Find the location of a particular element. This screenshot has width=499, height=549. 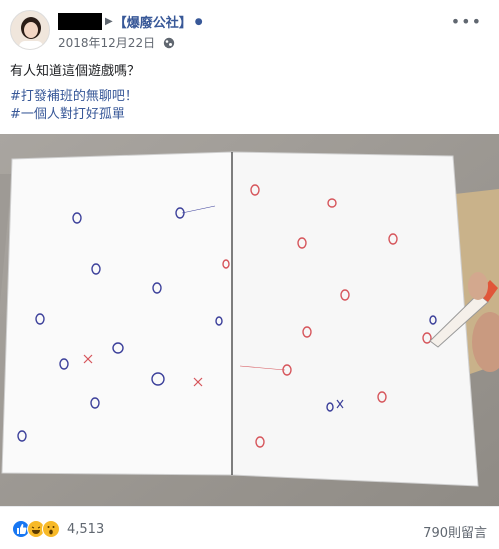

post-header: ▶ 【爆廢公社】 ● 2018年12月22日 ••• is located at coordinates (250, 32).